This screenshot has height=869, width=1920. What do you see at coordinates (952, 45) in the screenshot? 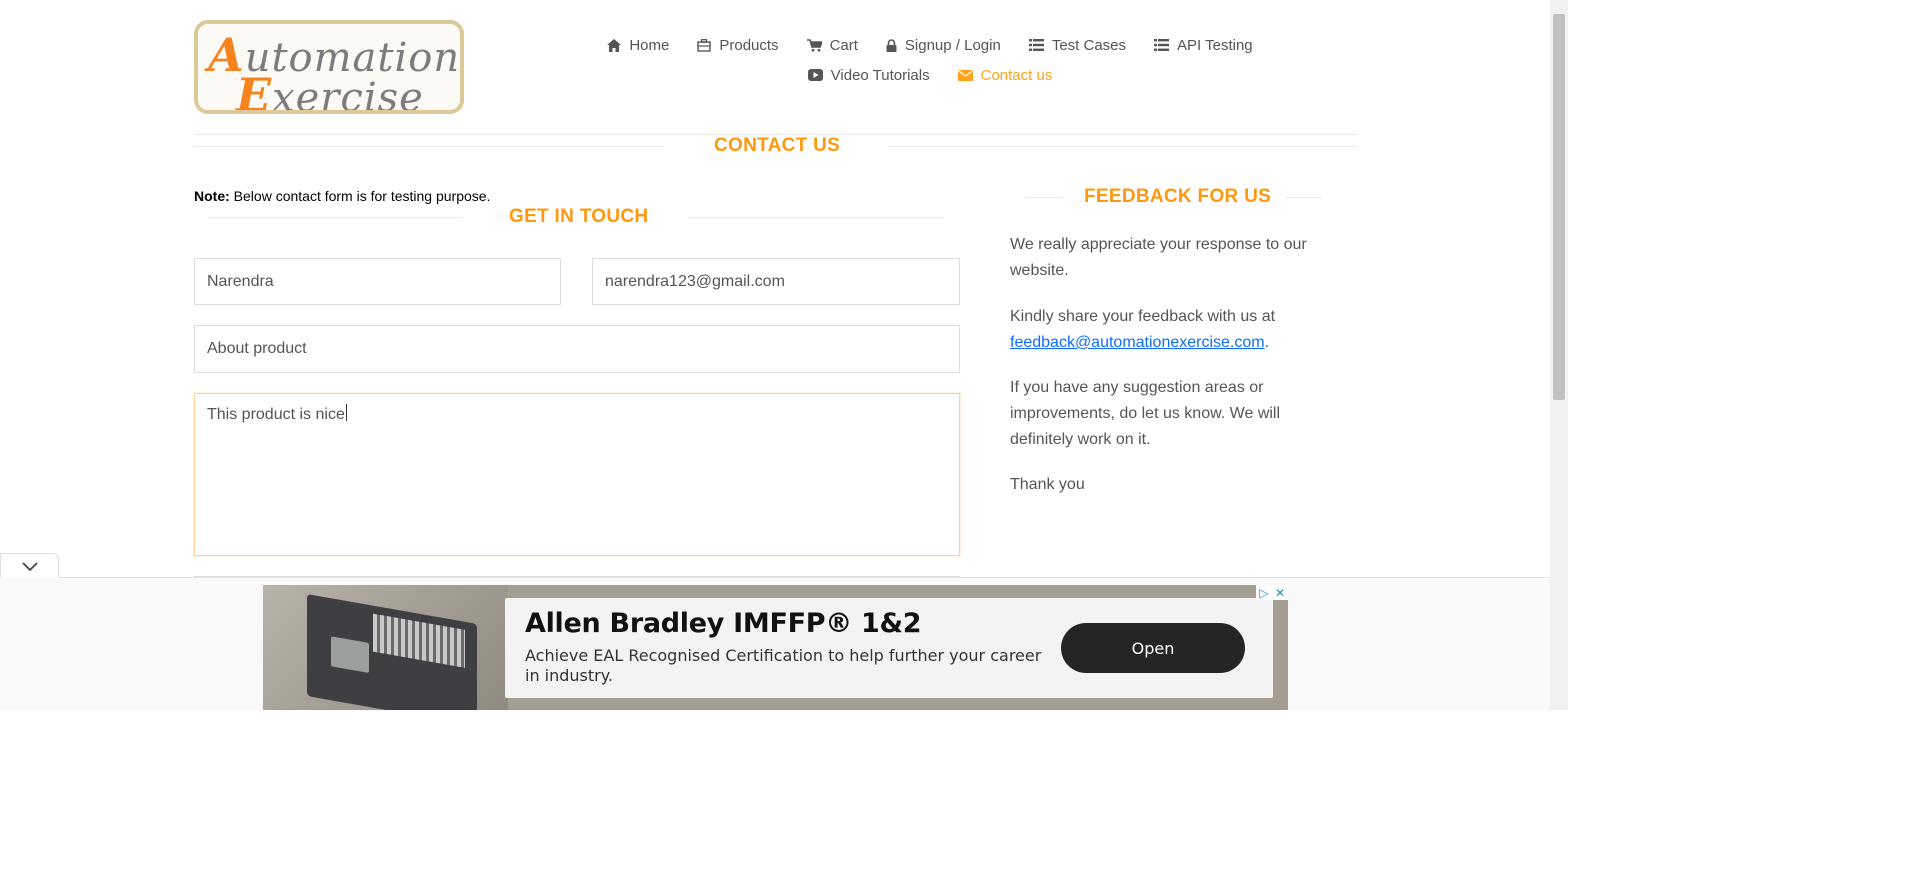
I see `nav-signup-login-label: Signup / Login` at bounding box center [952, 45].